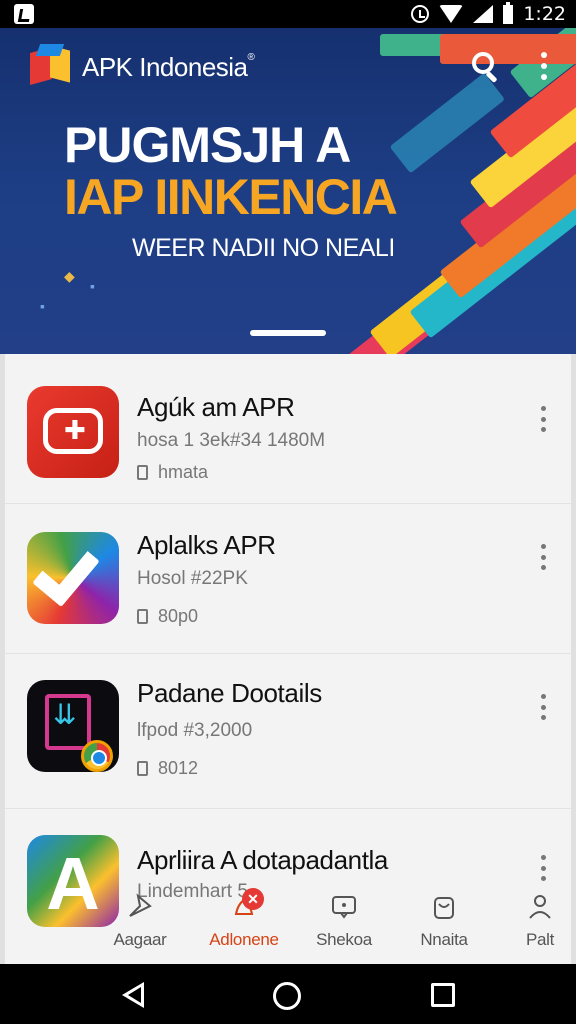  Describe the element at coordinates (183, 472) in the screenshot. I see `app-meta-text: hmata` at that location.